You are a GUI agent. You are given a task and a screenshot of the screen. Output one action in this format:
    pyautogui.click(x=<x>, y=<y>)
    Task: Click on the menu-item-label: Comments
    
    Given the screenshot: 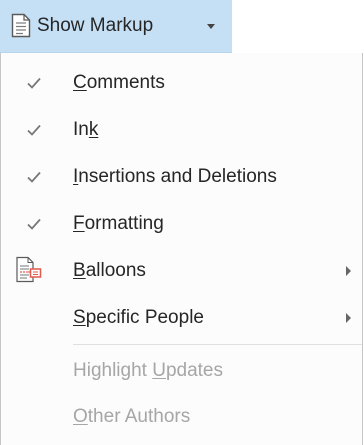 What is the action you would take?
    pyautogui.click(x=119, y=82)
    